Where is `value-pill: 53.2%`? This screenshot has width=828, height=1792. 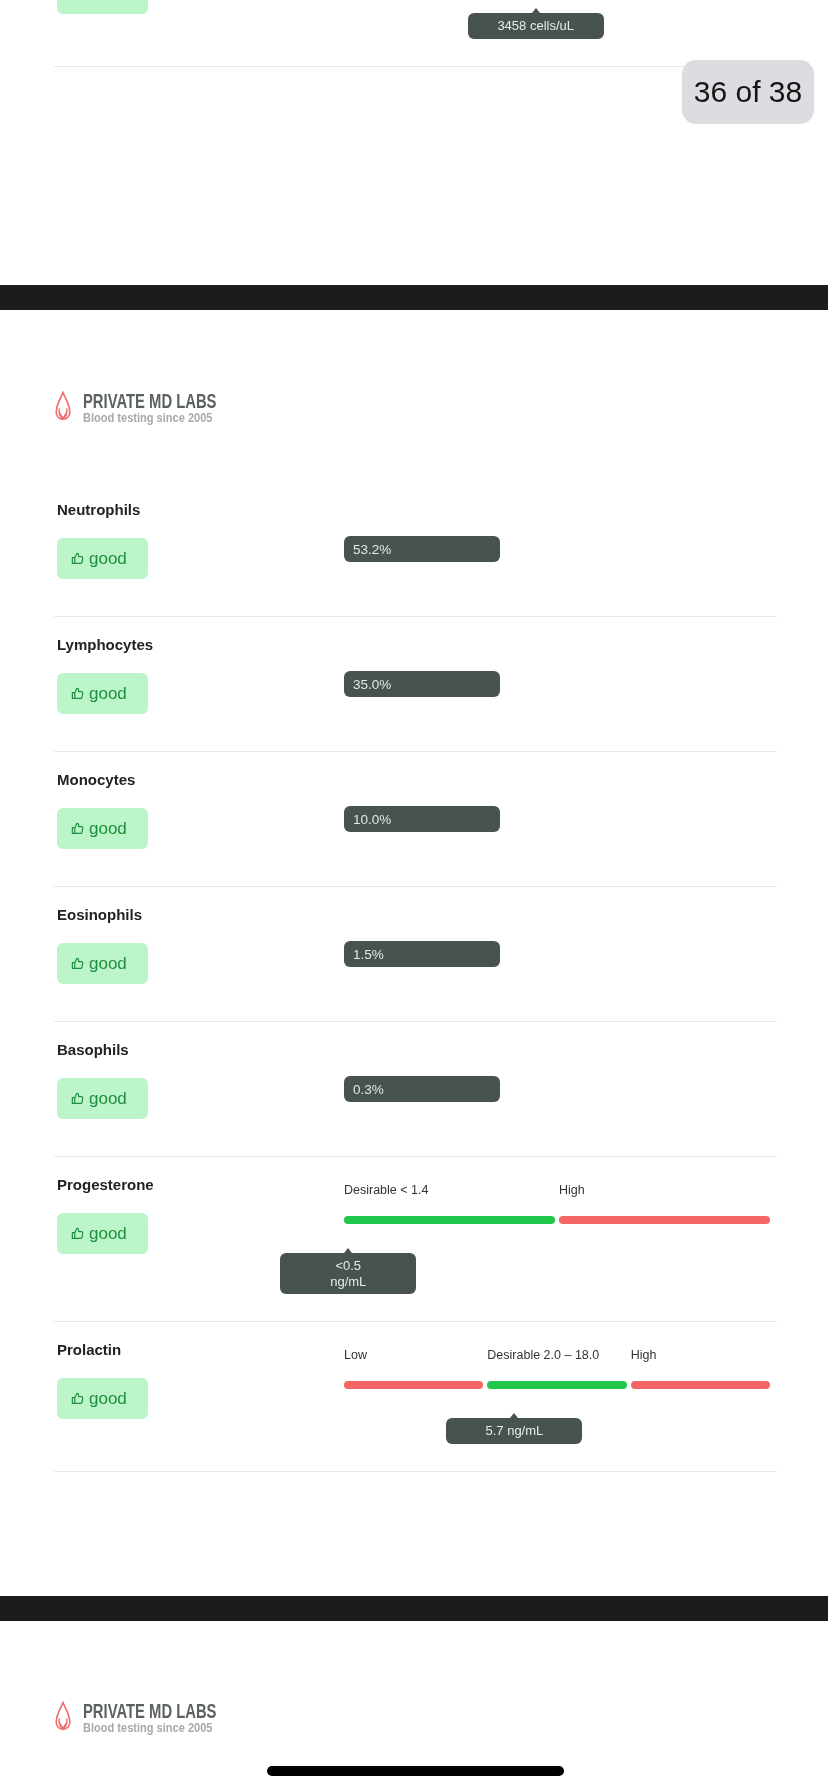 value-pill: 53.2% is located at coordinates (422, 549).